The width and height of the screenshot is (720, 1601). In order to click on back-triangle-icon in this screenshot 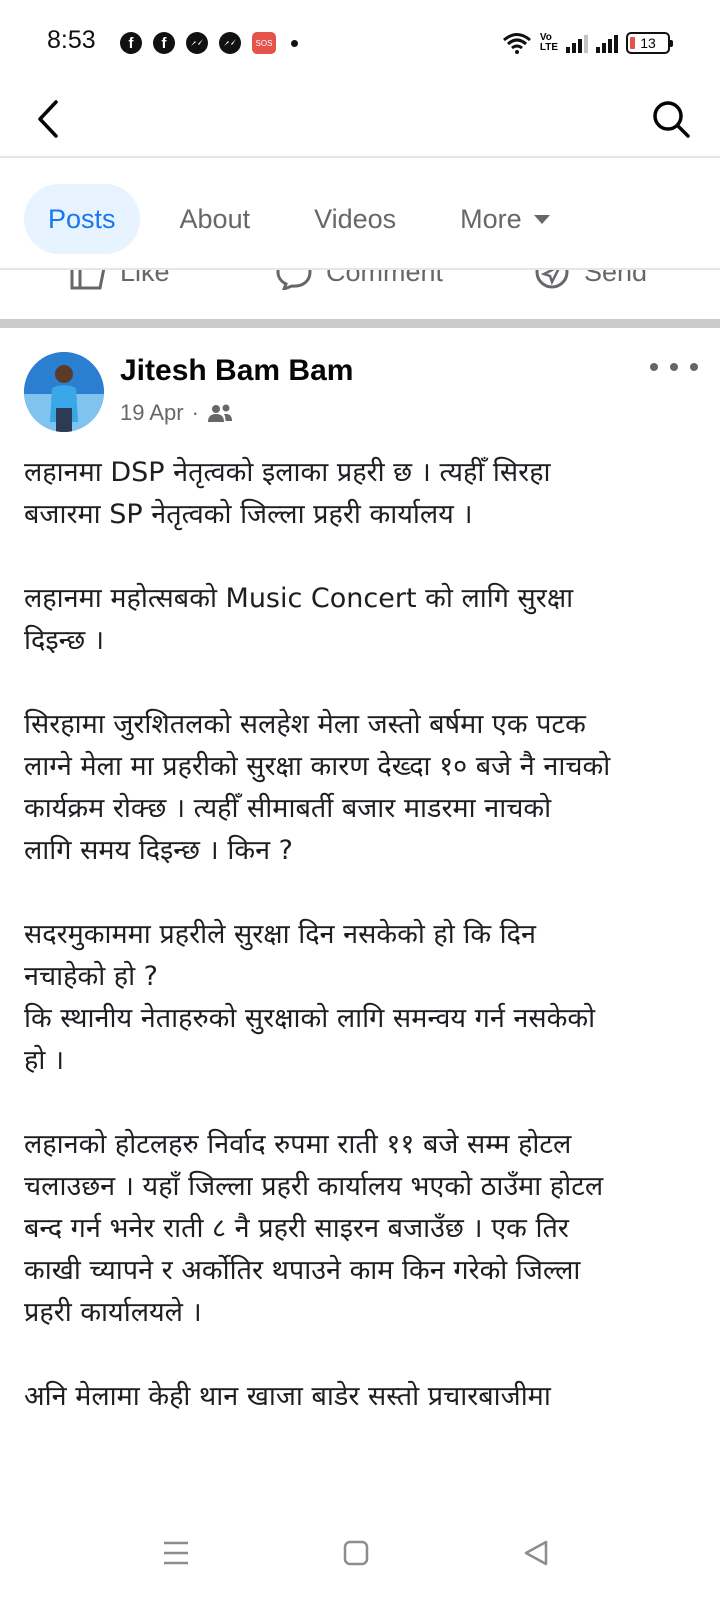, I will do `click(536, 1553)`.